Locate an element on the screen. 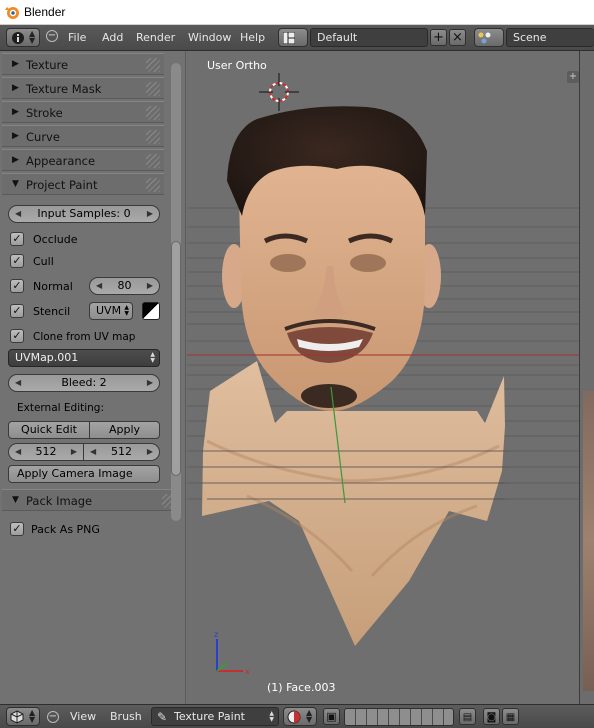  shading-sphere-icon is located at coordinates (294, 717).